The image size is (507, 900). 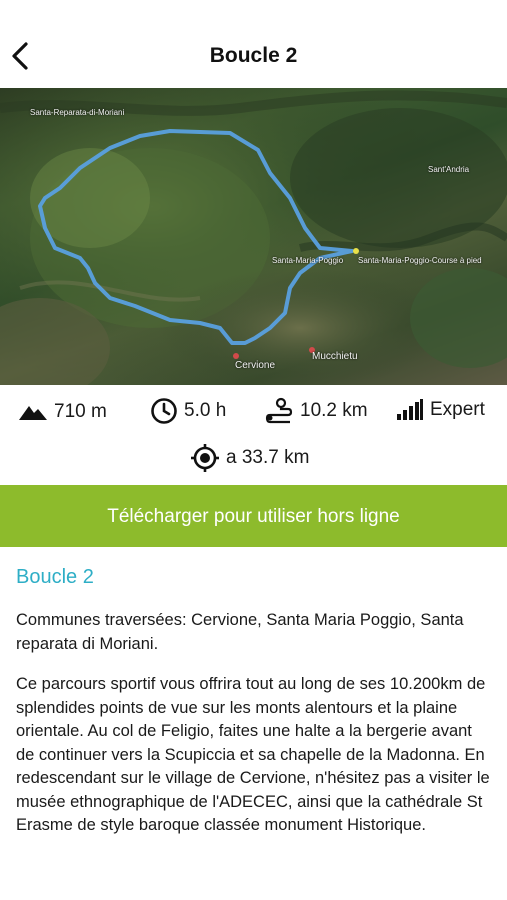 I want to click on cervione-marker, so click(x=236, y=356).